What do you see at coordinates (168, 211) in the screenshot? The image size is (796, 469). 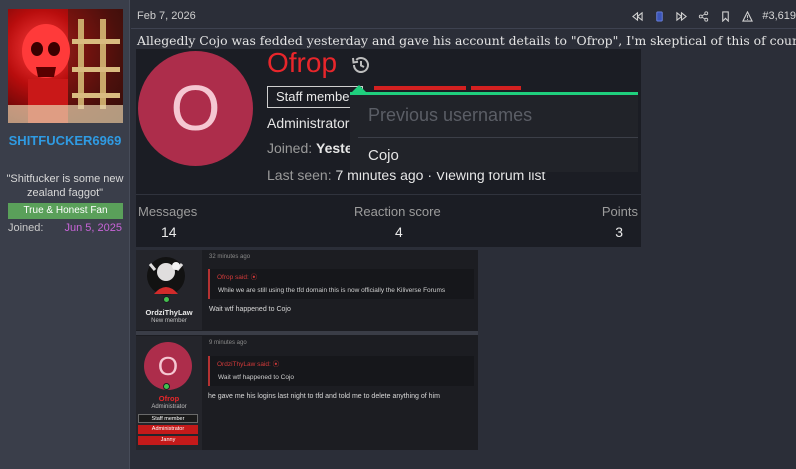 I see `stat-messages-label: Messages` at bounding box center [168, 211].